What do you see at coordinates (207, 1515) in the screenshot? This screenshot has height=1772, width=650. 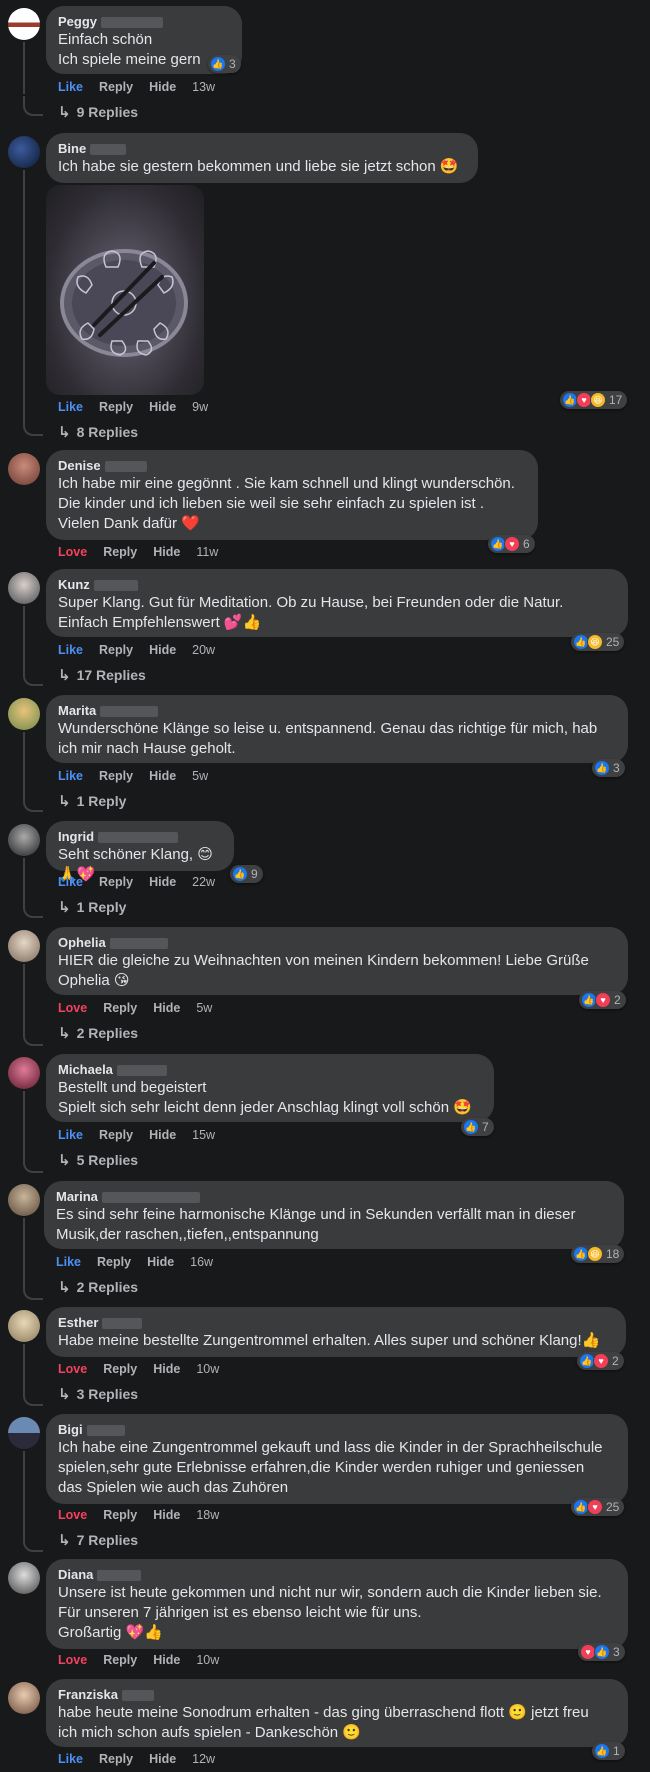 I see `comment-timestamp: 18w` at bounding box center [207, 1515].